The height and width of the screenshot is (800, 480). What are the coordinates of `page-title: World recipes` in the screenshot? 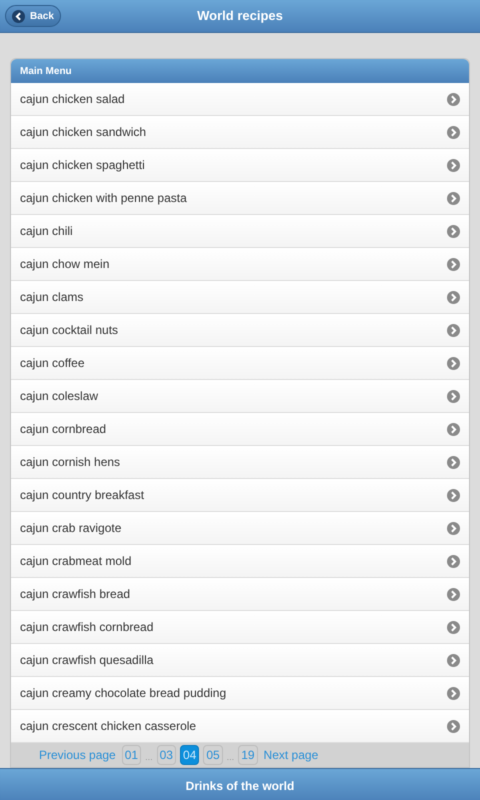 It's located at (240, 16).